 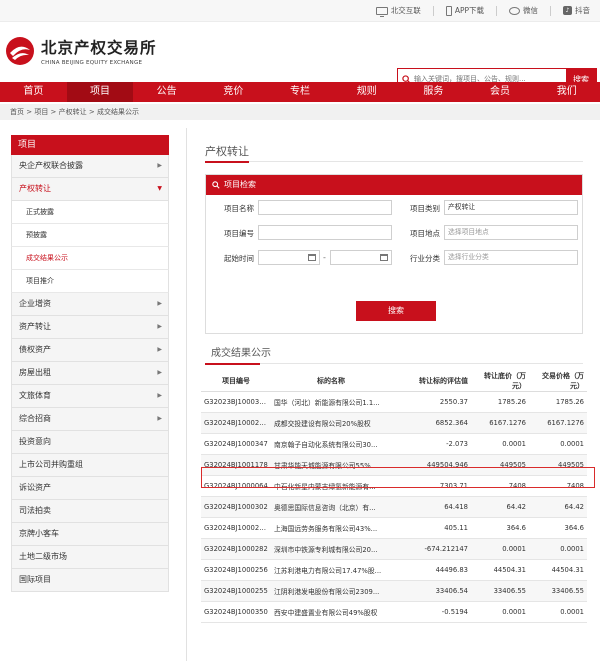 What do you see at coordinates (236, 486) in the screenshot?
I see `project-code-cell: G32024BJ1000064` at bounding box center [236, 486].